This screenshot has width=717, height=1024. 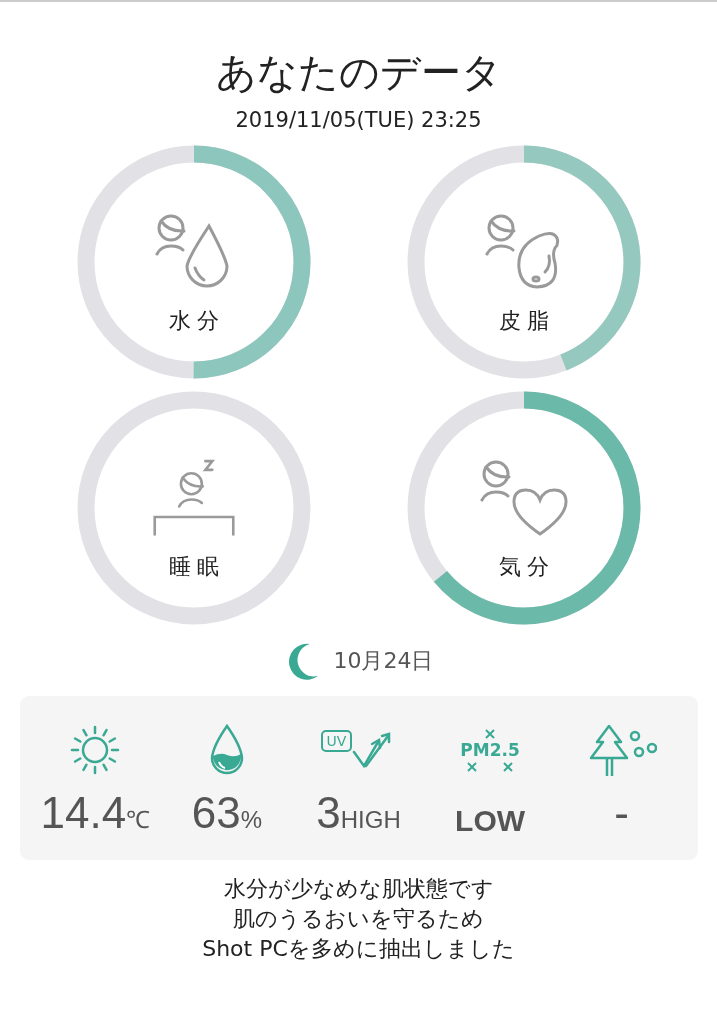 What do you see at coordinates (358, 919) in the screenshot?
I see `message: 水分が少なめな肌状態です 肌のうるおいを守るため Shot PCを多めに抽出しました` at bounding box center [358, 919].